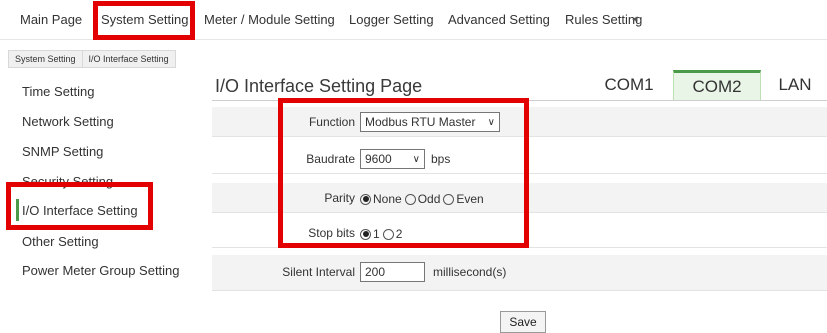  Describe the element at coordinates (58, 91) in the screenshot. I see `sidebar-item-time-setting: Time Setting` at that location.